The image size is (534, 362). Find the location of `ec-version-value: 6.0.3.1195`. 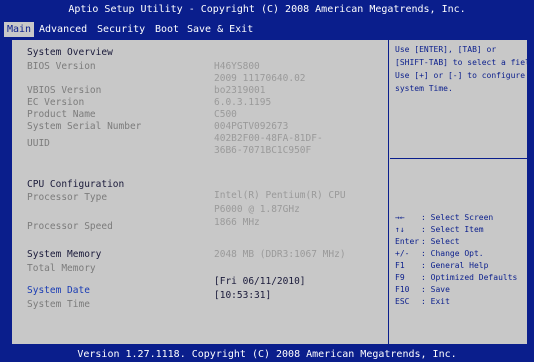

ec-version-value: 6.0.3.1195 is located at coordinates (243, 102).